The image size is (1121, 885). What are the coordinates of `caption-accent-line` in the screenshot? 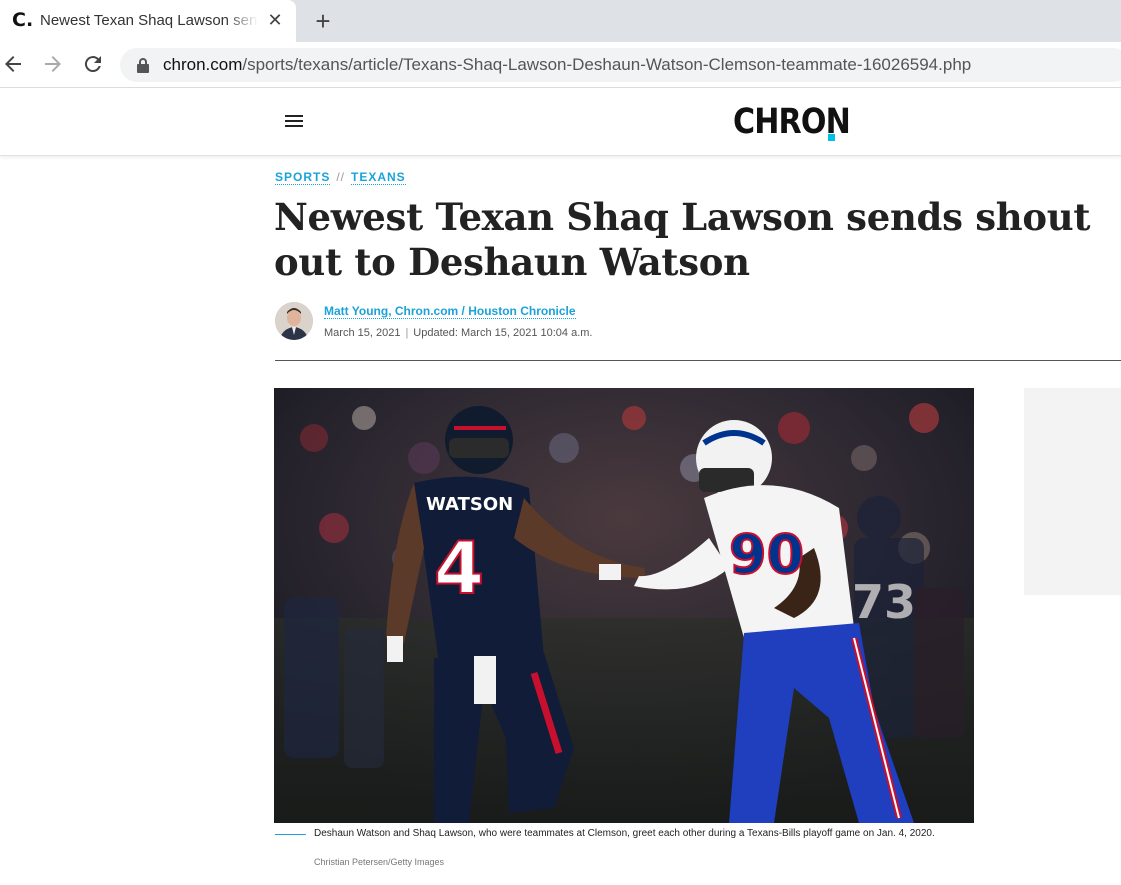 It's located at (290, 834).